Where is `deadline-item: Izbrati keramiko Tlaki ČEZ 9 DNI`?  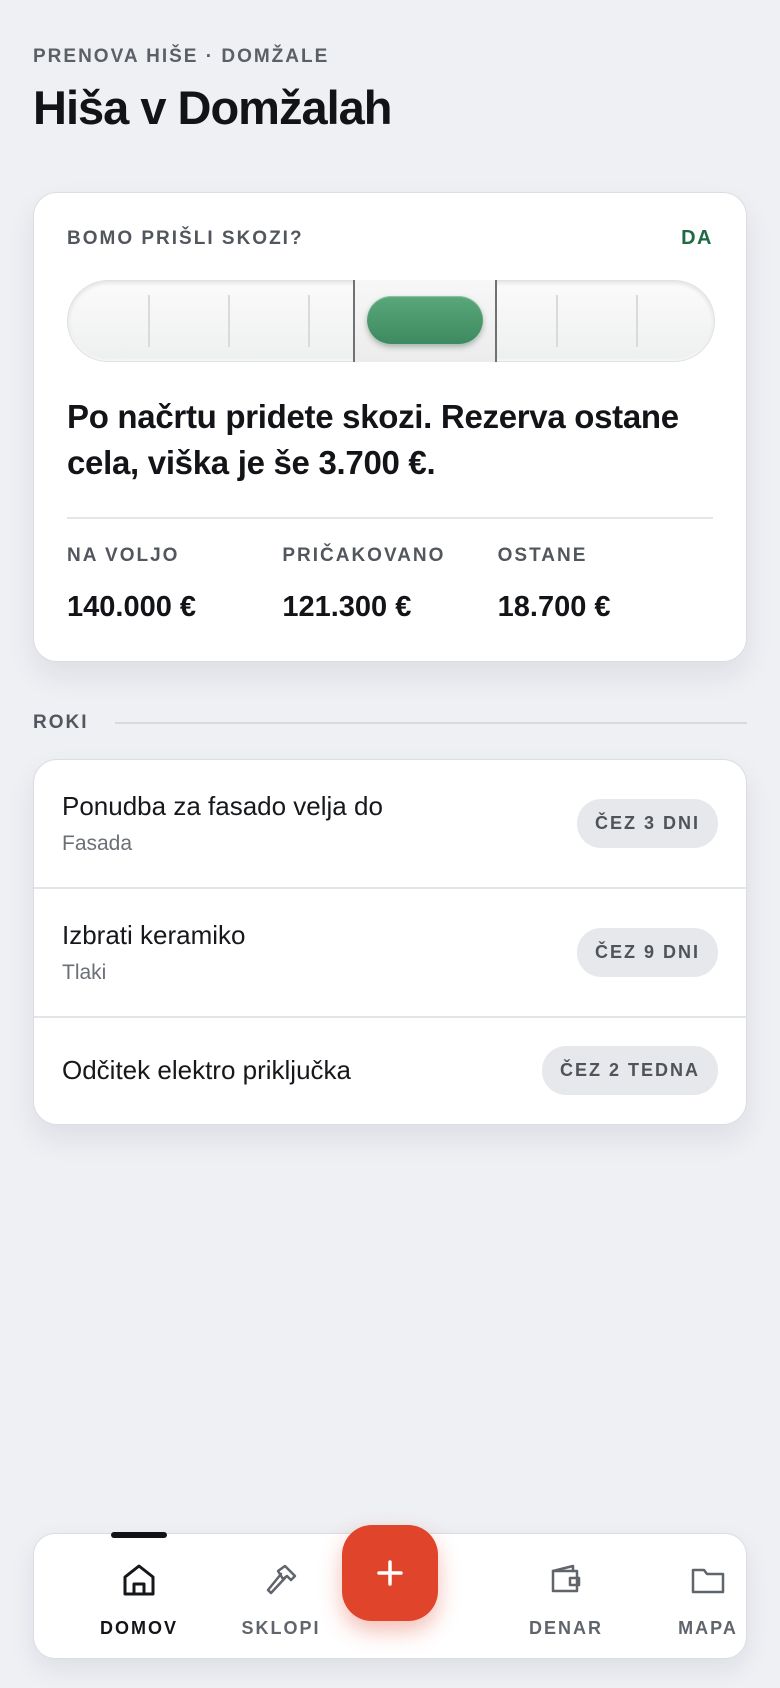
deadline-item: Izbrati keramiko Tlaki ČEZ 9 DNI is located at coordinates (390, 953).